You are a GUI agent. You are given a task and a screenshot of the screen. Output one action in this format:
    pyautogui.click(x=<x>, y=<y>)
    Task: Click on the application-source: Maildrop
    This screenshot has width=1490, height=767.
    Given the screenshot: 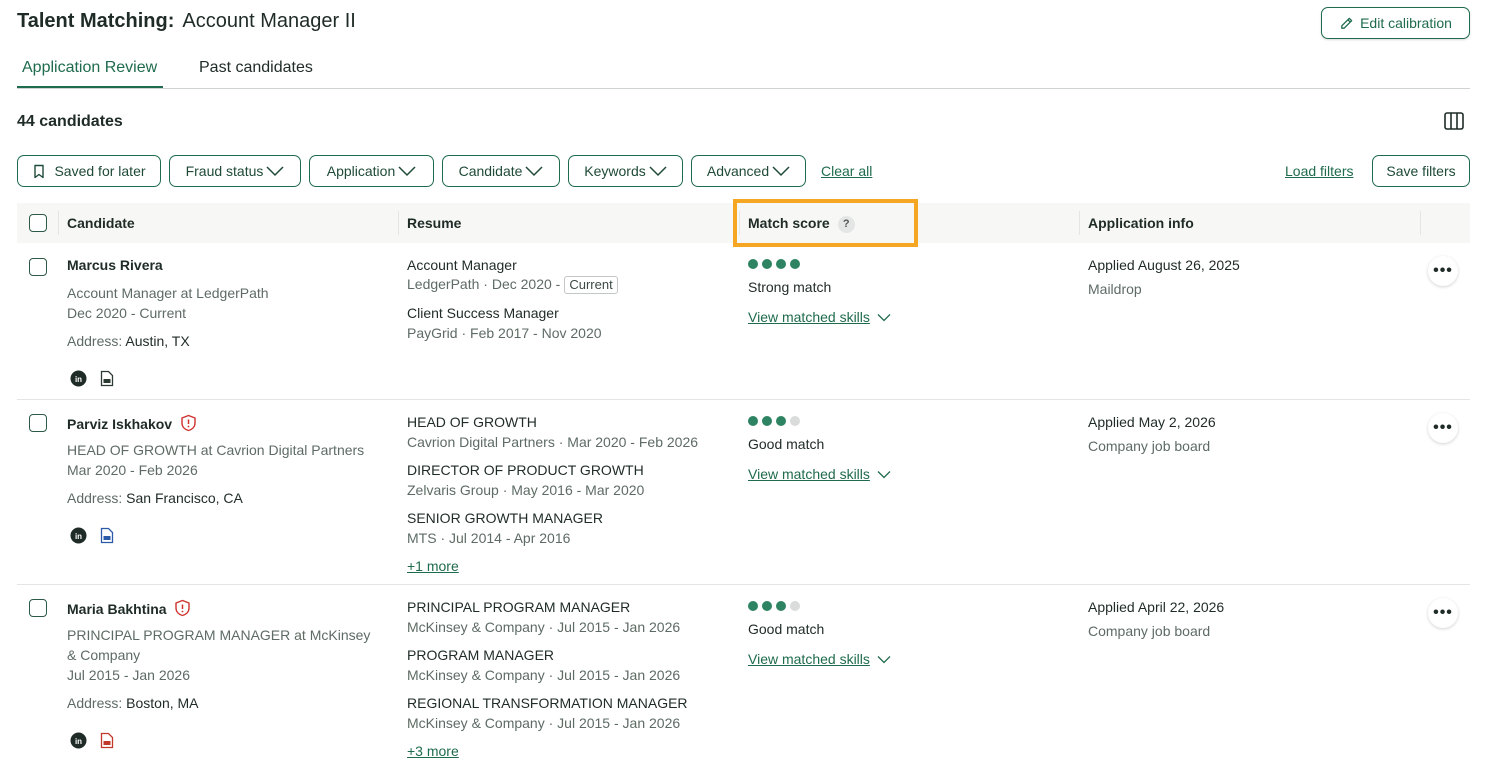 What is the action you would take?
    pyautogui.click(x=1115, y=289)
    